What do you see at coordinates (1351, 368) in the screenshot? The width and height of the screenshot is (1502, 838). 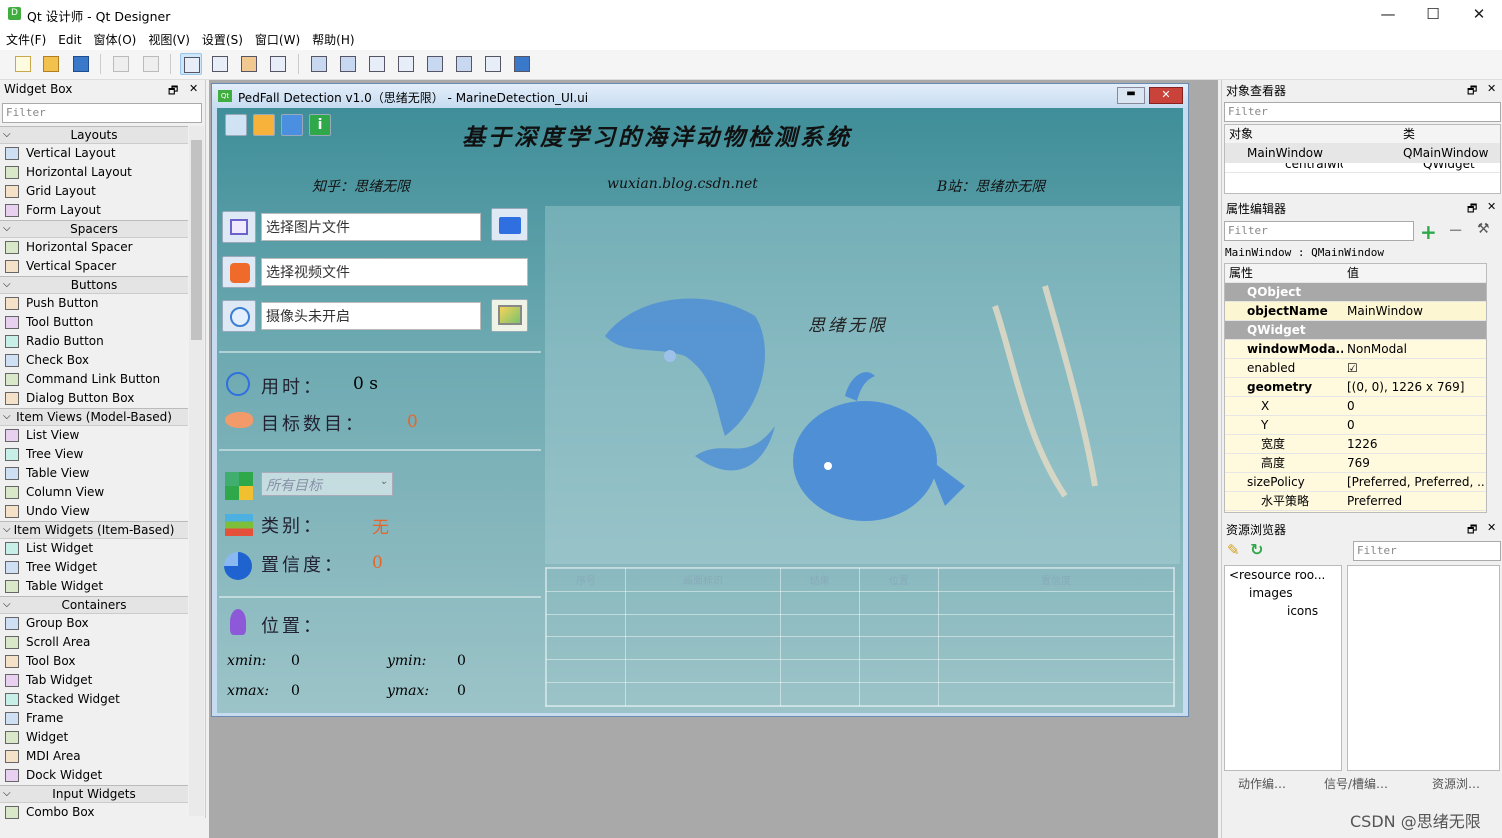 I see `property-value: ☑` at bounding box center [1351, 368].